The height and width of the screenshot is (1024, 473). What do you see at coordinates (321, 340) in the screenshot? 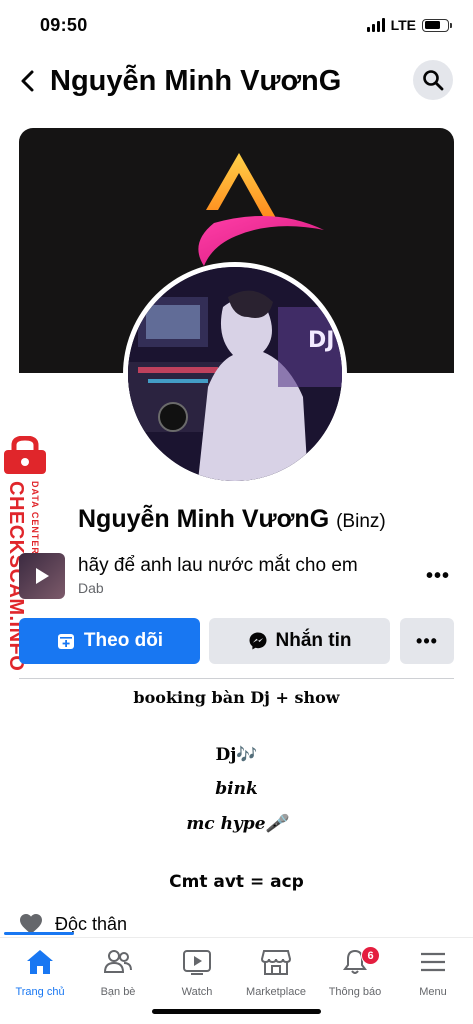
I see `svg-text: DJ` at bounding box center [321, 340].